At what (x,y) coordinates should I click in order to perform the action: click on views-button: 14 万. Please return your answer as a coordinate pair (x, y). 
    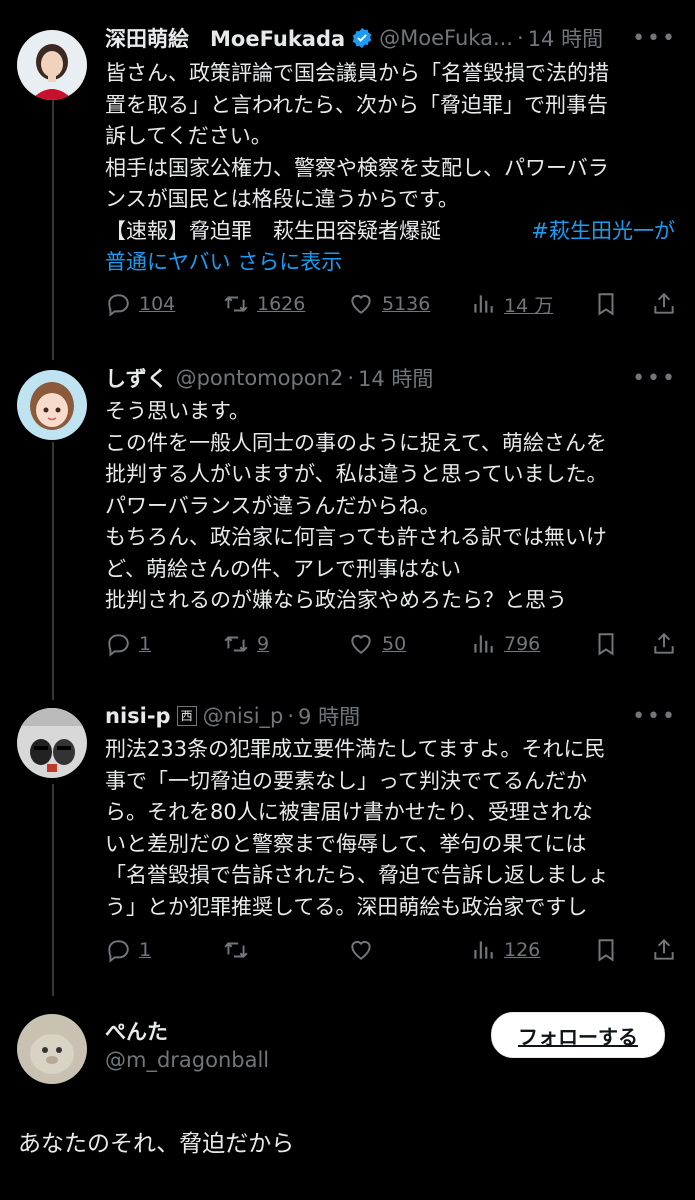
    Looking at the image, I should click on (511, 304).